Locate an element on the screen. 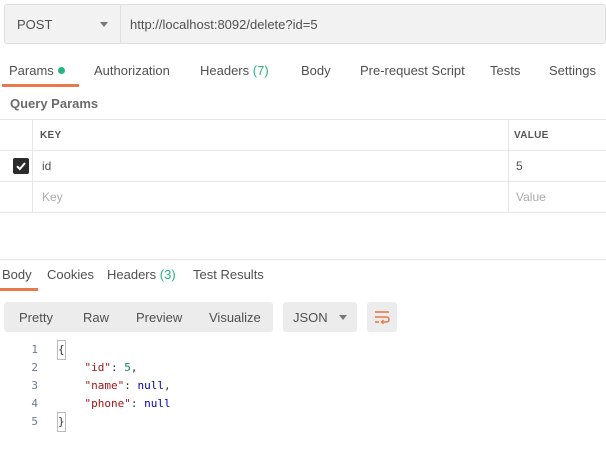 The width and height of the screenshot is (606, 463). active-tab-indicator is located at coordinates (40, 85).